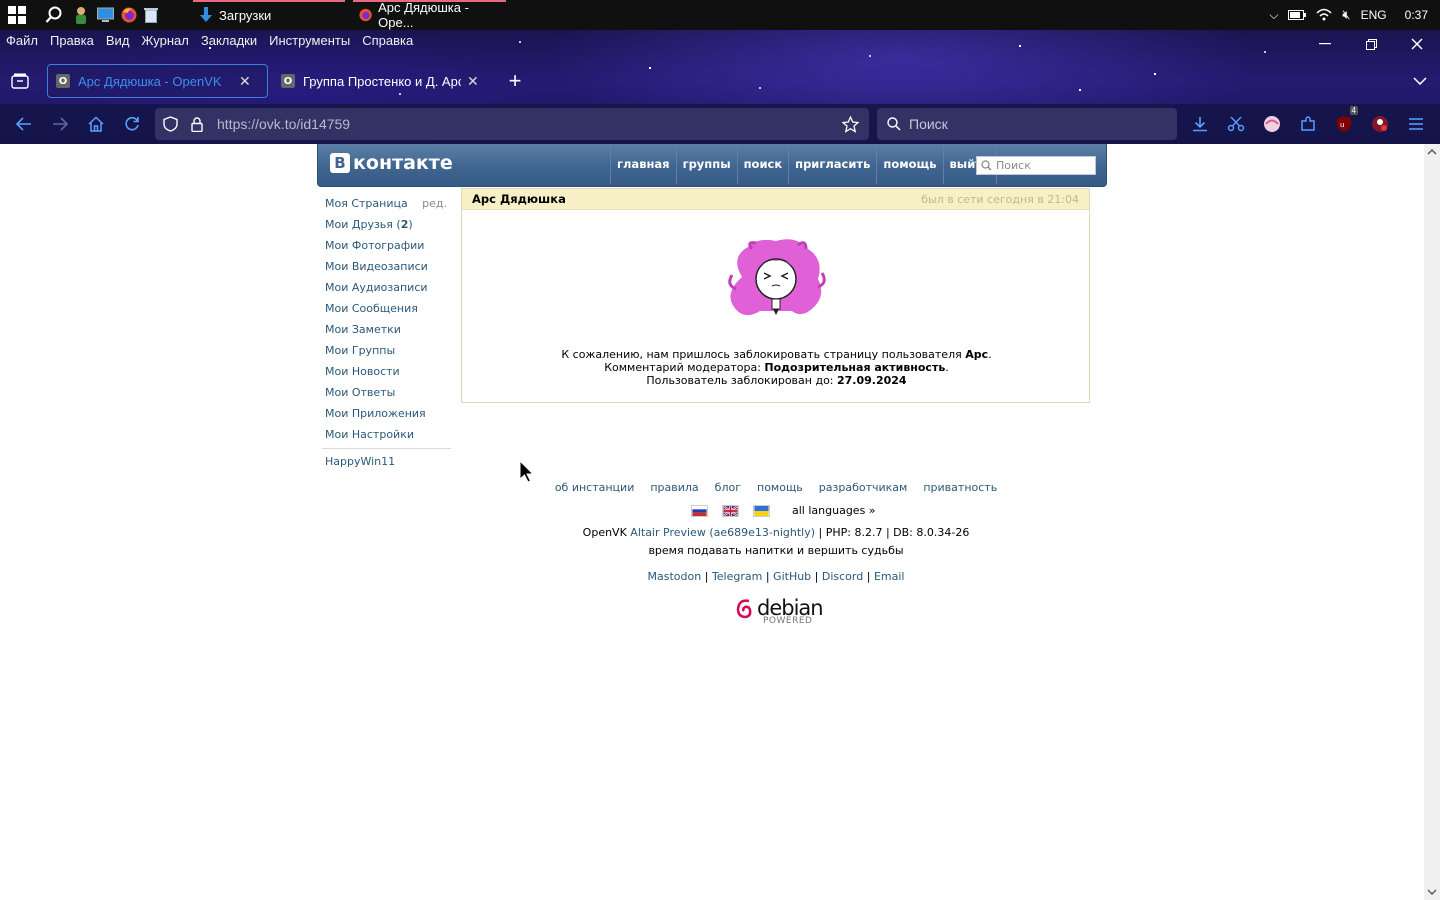 Image resolution: width=1440 pixels, height=900 pixels. Describe the element at coordinates (387, 40) in the screenshot. I see `menu-help: Справка` at that location.